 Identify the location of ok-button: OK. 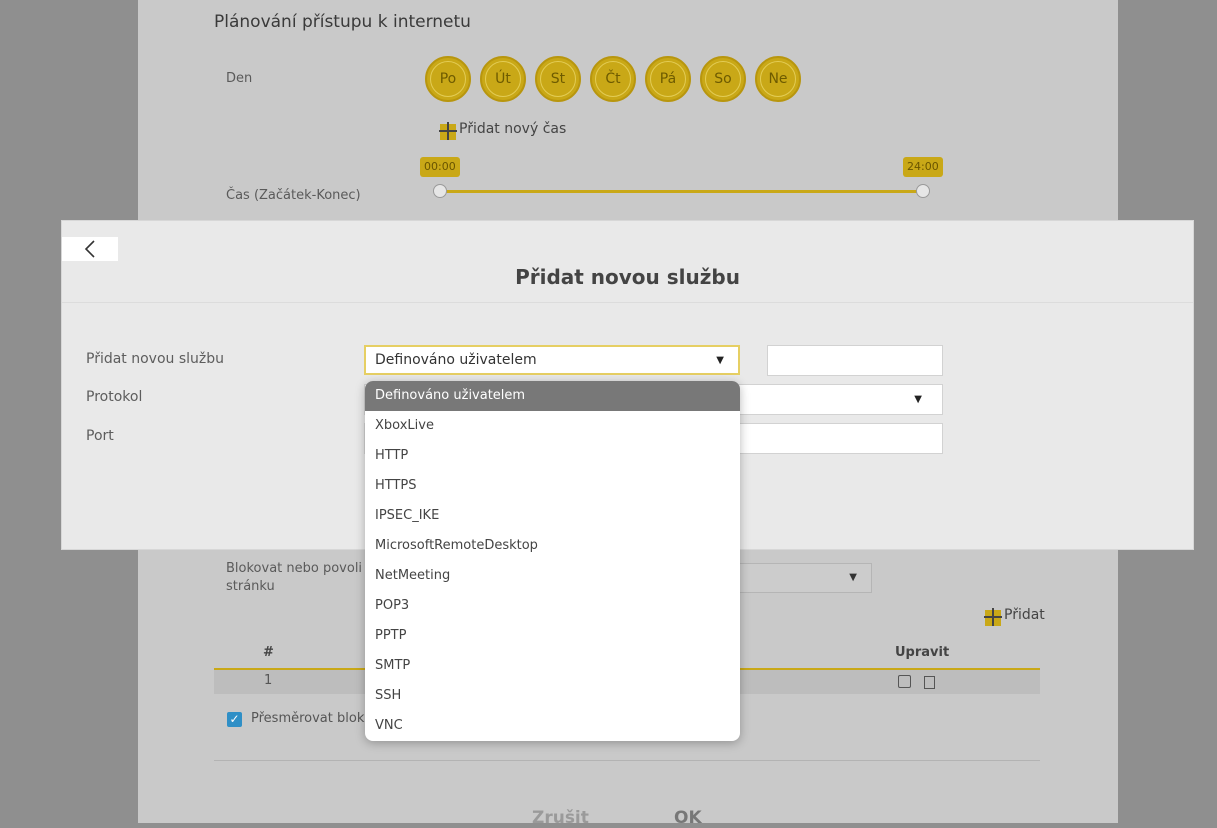
(688, 818).